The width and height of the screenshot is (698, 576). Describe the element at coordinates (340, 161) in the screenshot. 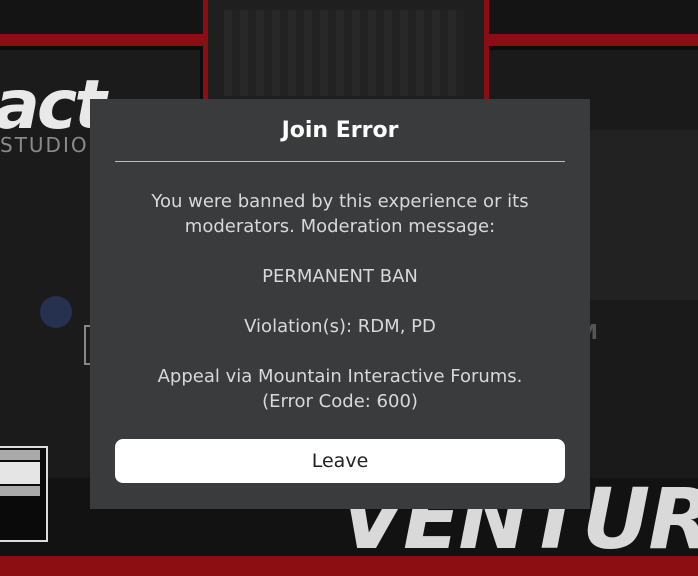

I see `dialog-divider` at that location.